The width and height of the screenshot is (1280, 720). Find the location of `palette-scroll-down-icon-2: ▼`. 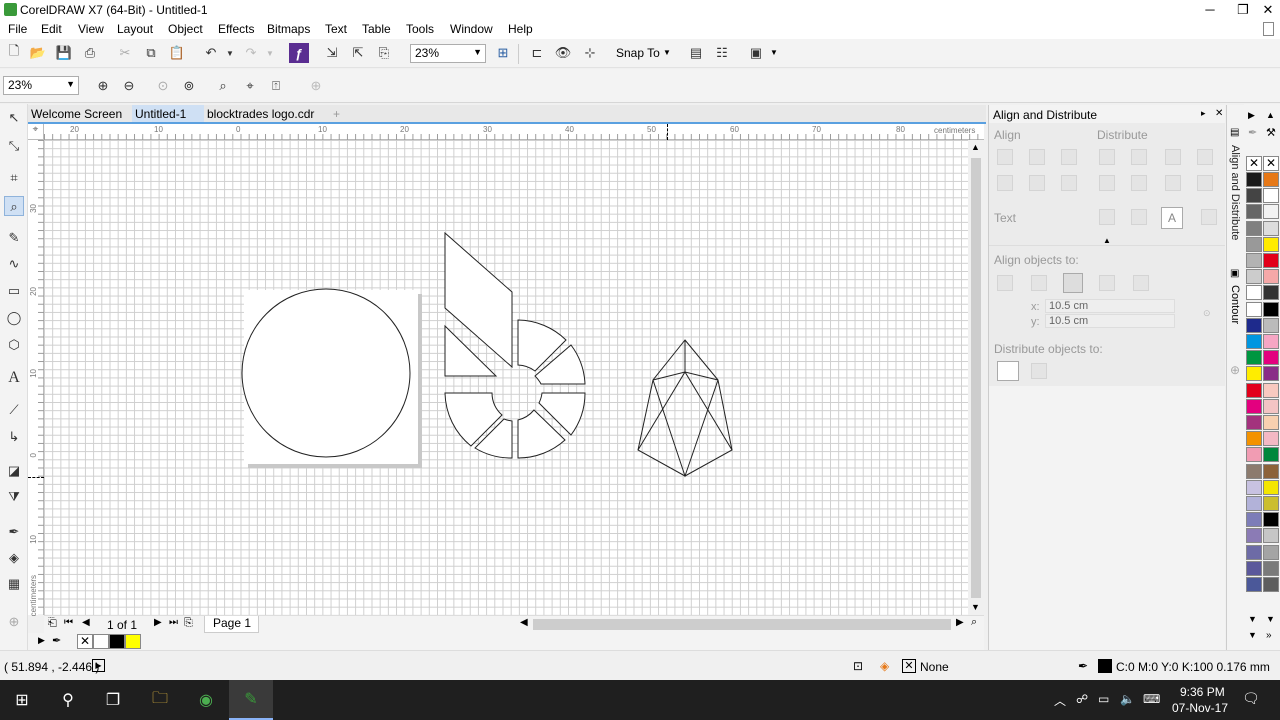

palette-scroll-down-icon-2: ▼ is located at coordinates (1270, 619).